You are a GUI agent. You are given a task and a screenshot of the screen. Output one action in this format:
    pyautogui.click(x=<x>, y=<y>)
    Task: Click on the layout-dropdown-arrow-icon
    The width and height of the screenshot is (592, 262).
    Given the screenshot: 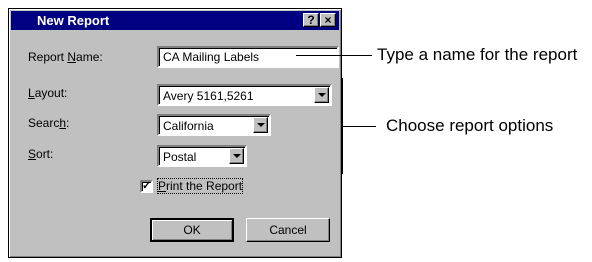 What is the action you would take?
    pyautogui.click(x=321, y=95)
    